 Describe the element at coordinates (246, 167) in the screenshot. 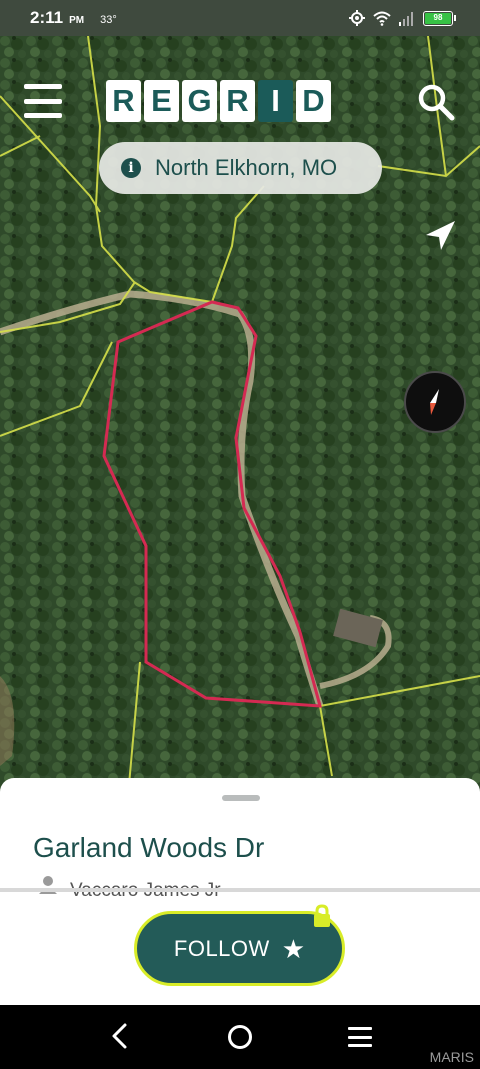

I see `location-name: North Elkhorn, MO` at that location.